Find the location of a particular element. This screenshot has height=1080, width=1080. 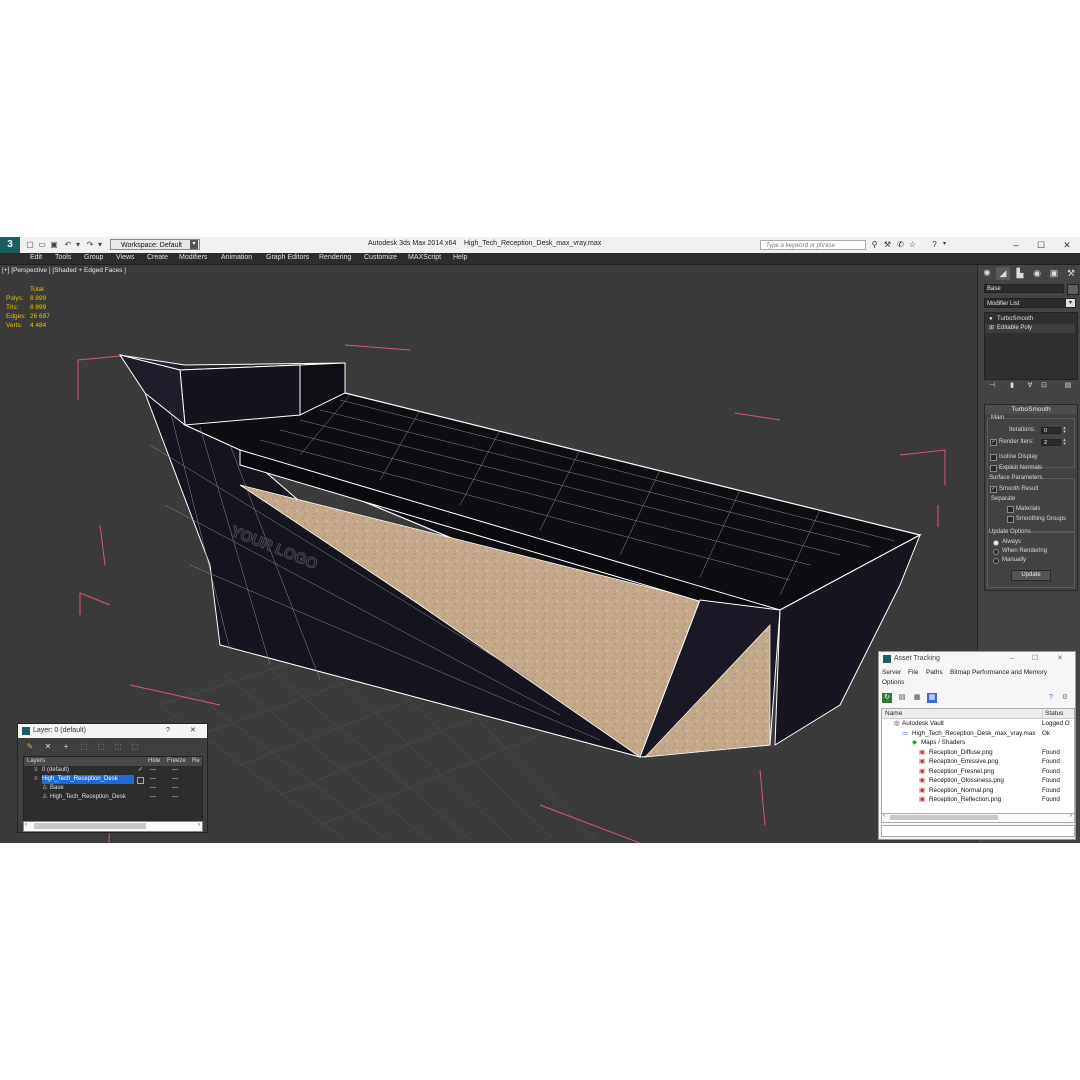

list-view-icon: ▤ is located at coordinates (902, 698).